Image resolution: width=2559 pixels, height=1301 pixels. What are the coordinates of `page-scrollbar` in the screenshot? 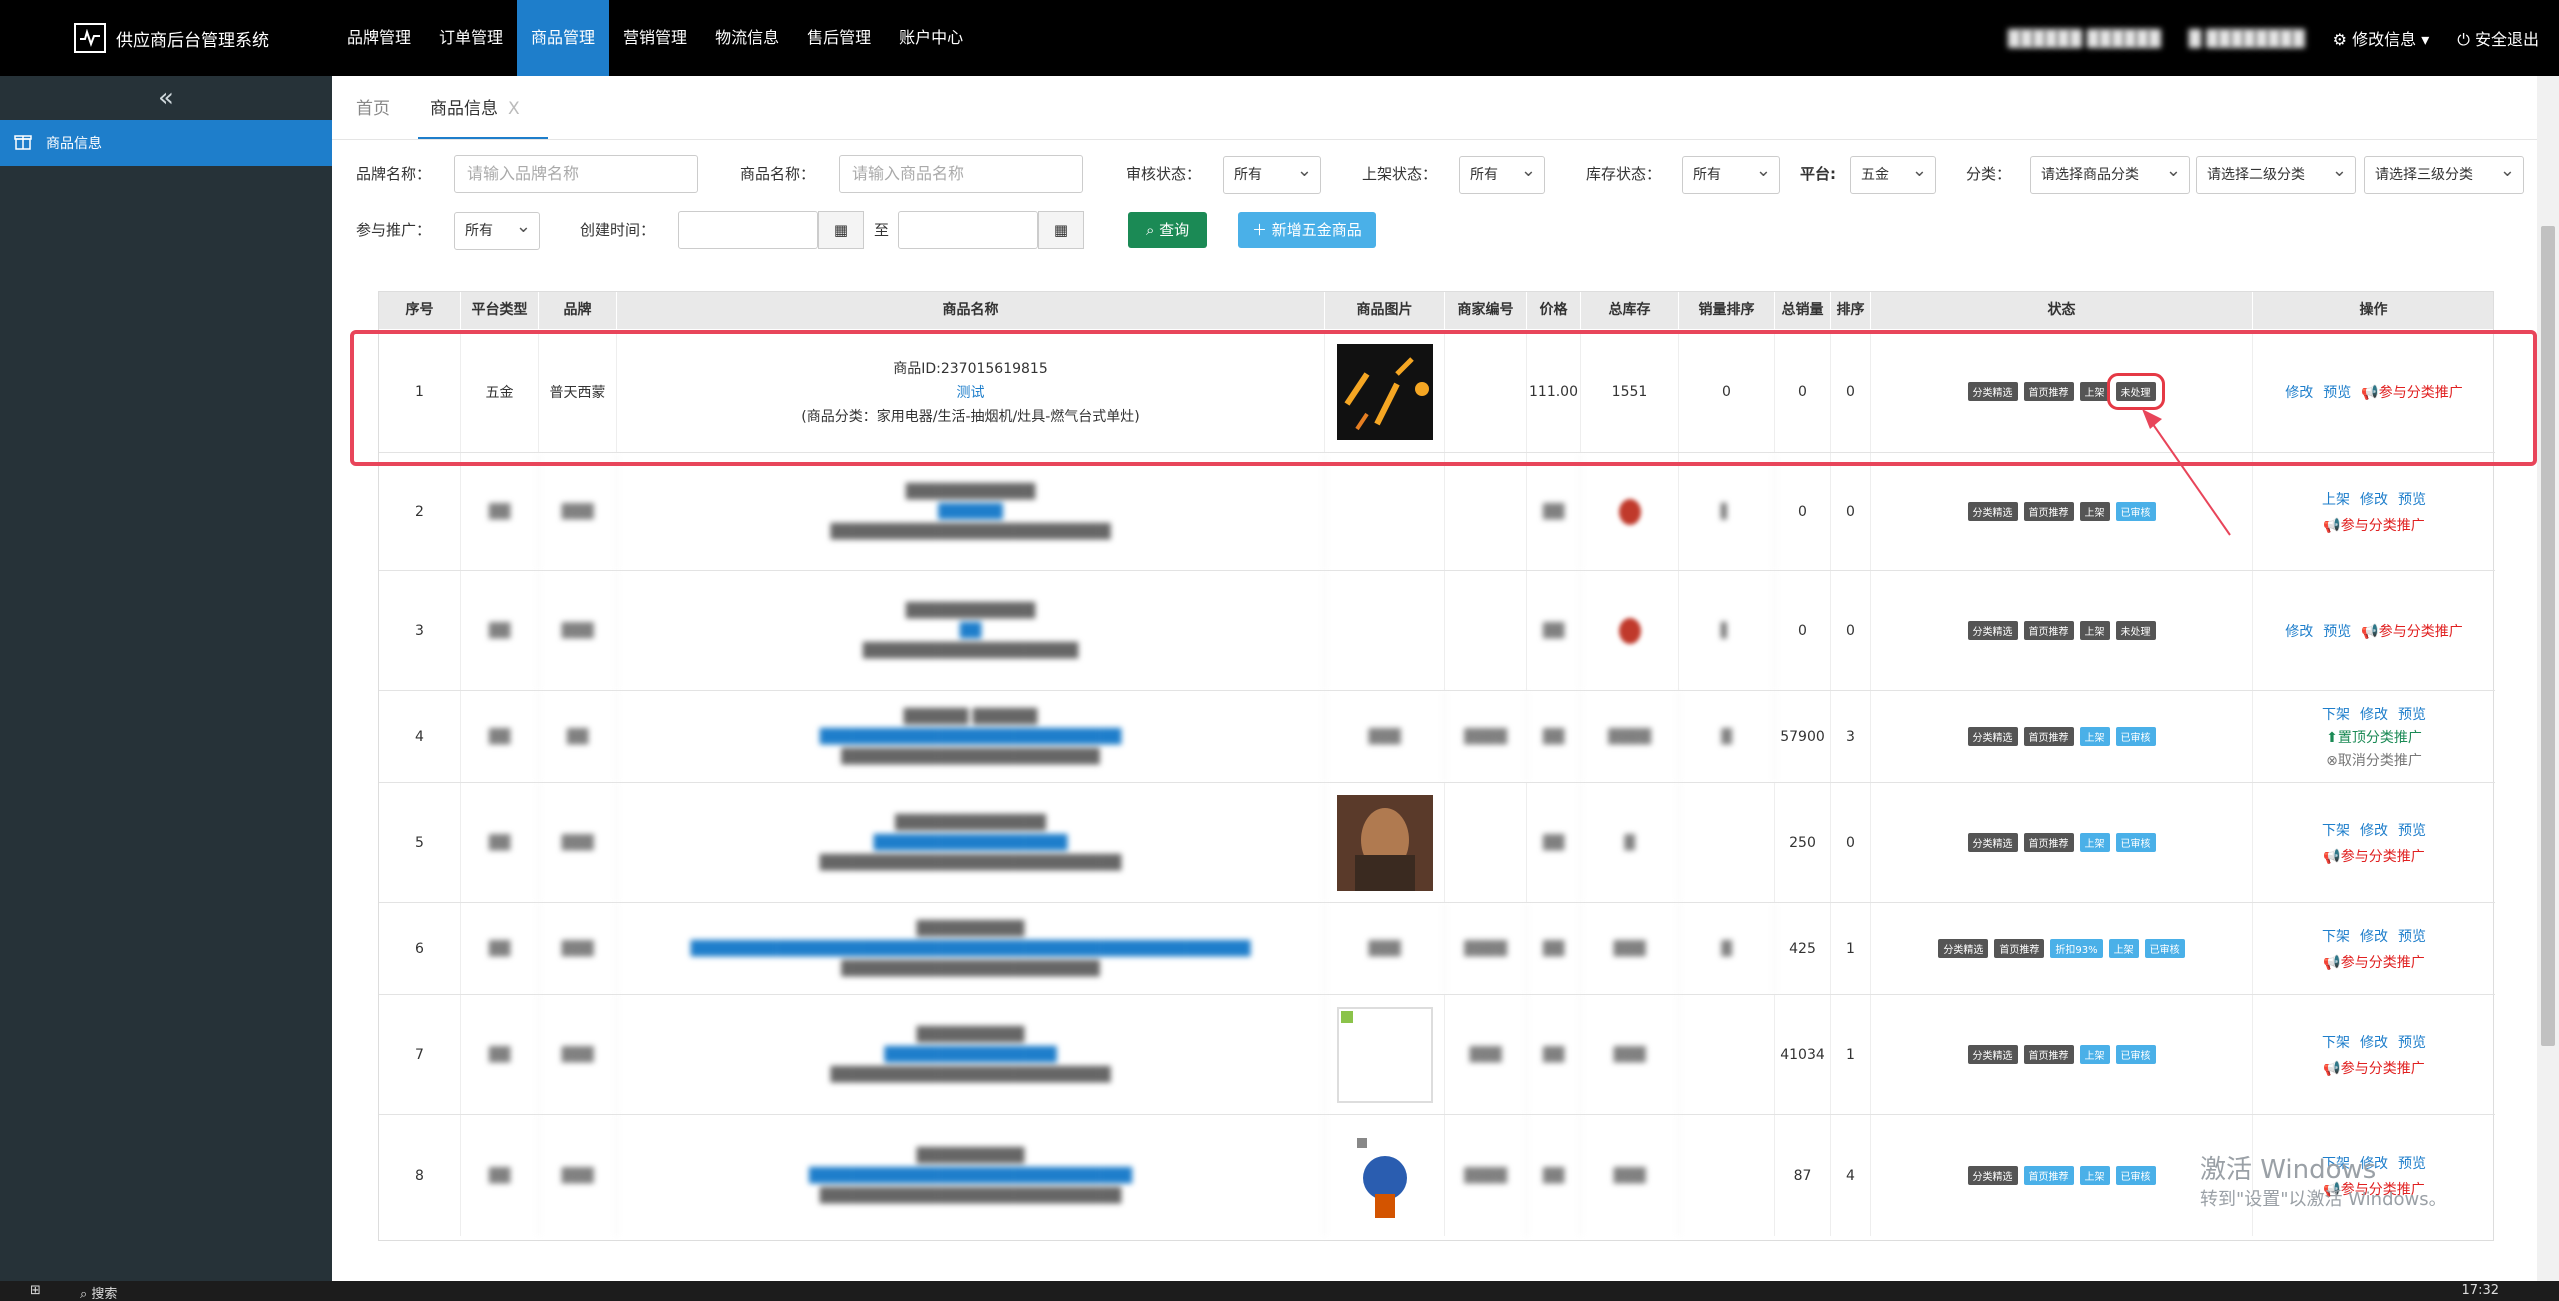 It's located at (2548, 678).